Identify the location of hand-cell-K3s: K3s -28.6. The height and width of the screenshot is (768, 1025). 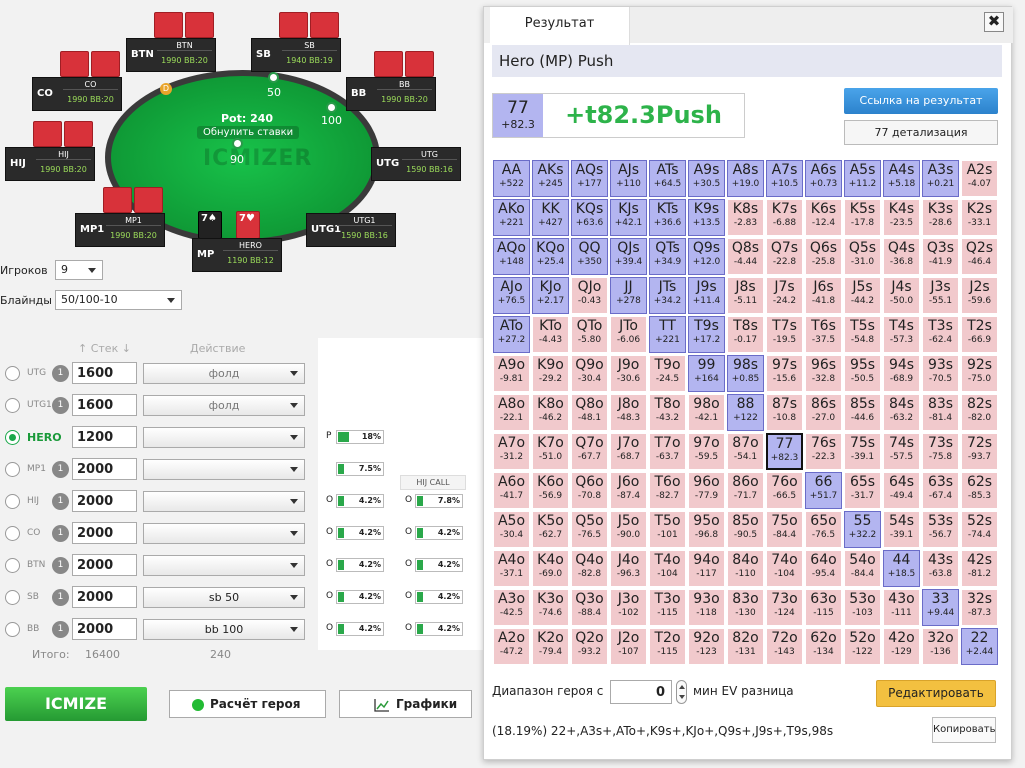
(940, 217).